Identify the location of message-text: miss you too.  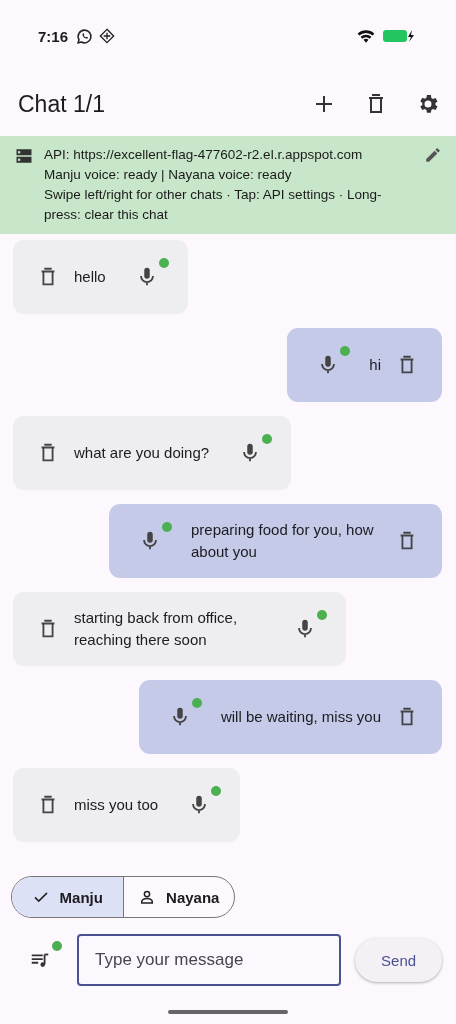
(116, 805).